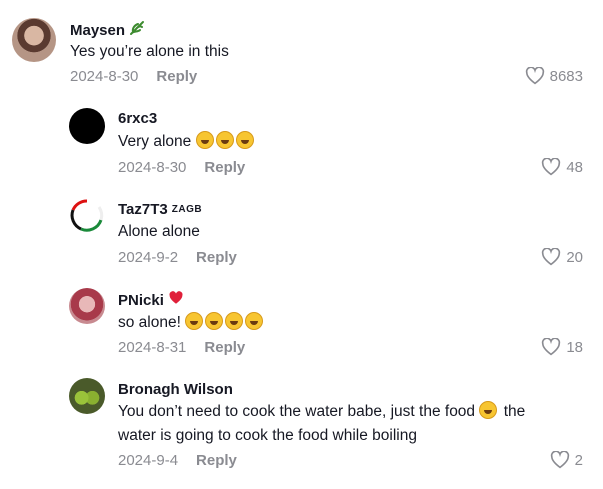 This screenshot has height=489, width=603. I want to click on ring-icon, so click(87, 215).